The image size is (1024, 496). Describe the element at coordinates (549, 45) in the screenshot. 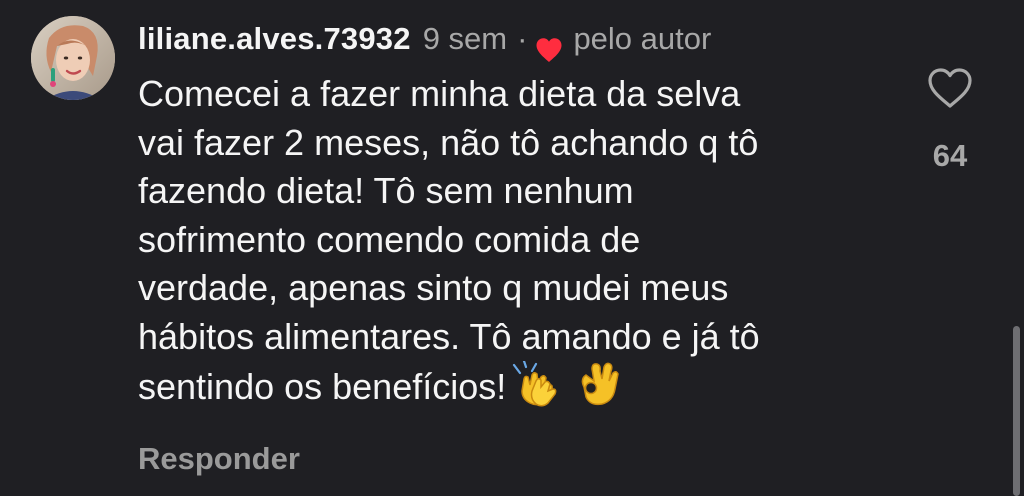

I see `heart-filled-icon` at that location.